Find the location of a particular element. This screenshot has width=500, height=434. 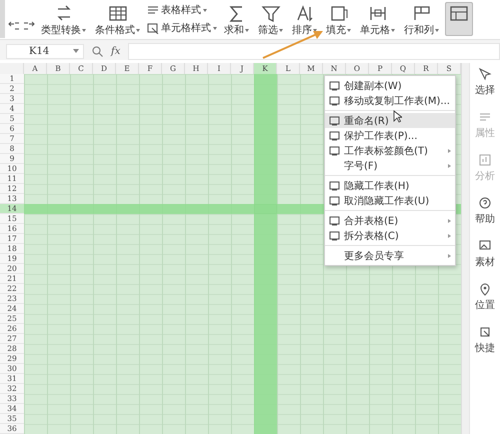

shortcut-icon is located at coordinates (485, 332).